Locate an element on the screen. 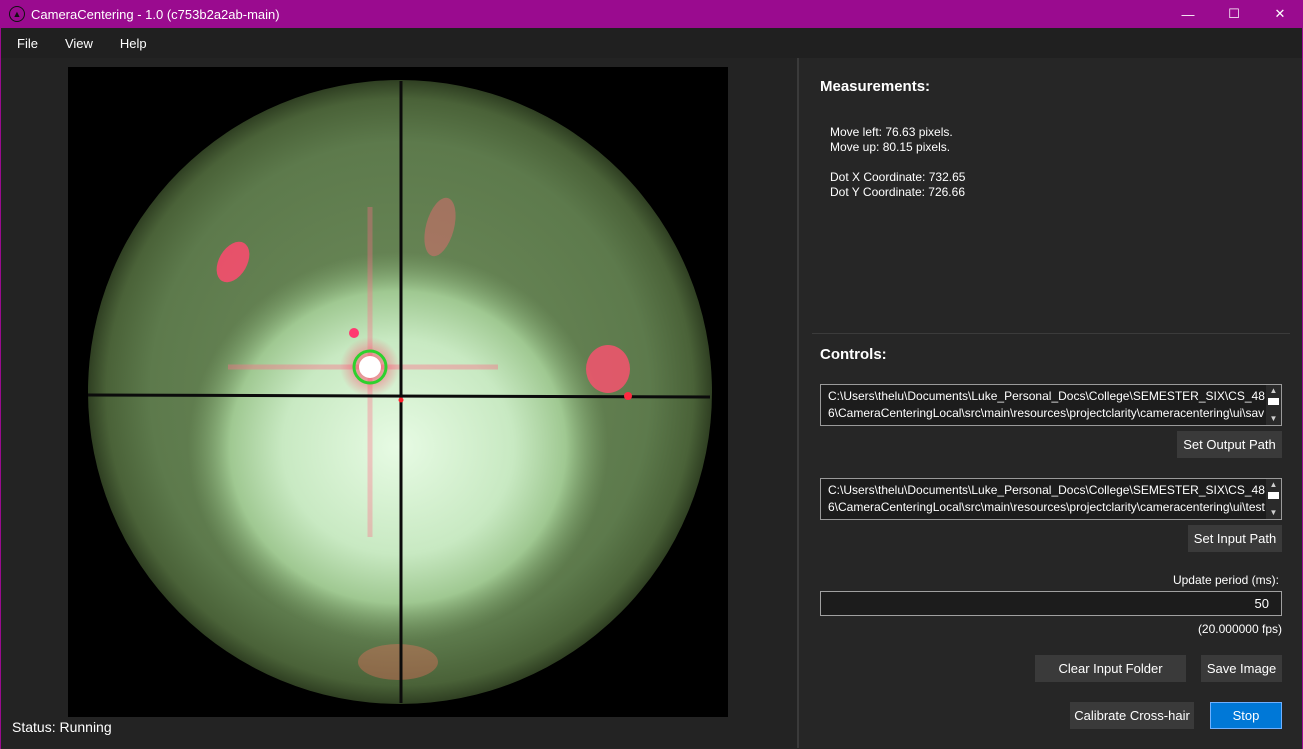  crosshair-horizontal is located at coordinates (399, 396).